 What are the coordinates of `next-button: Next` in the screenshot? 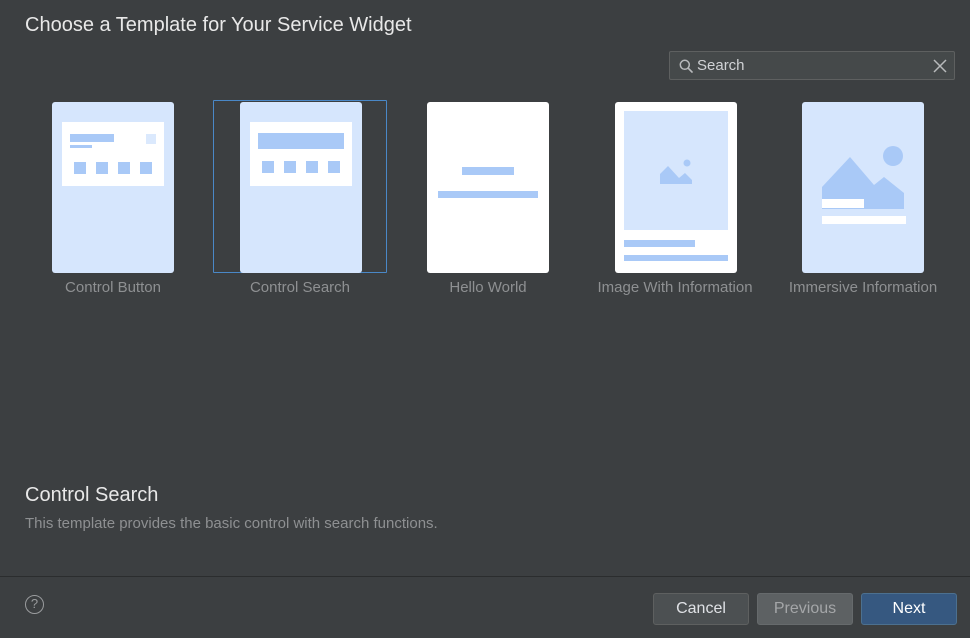 It's located at (909, 609).